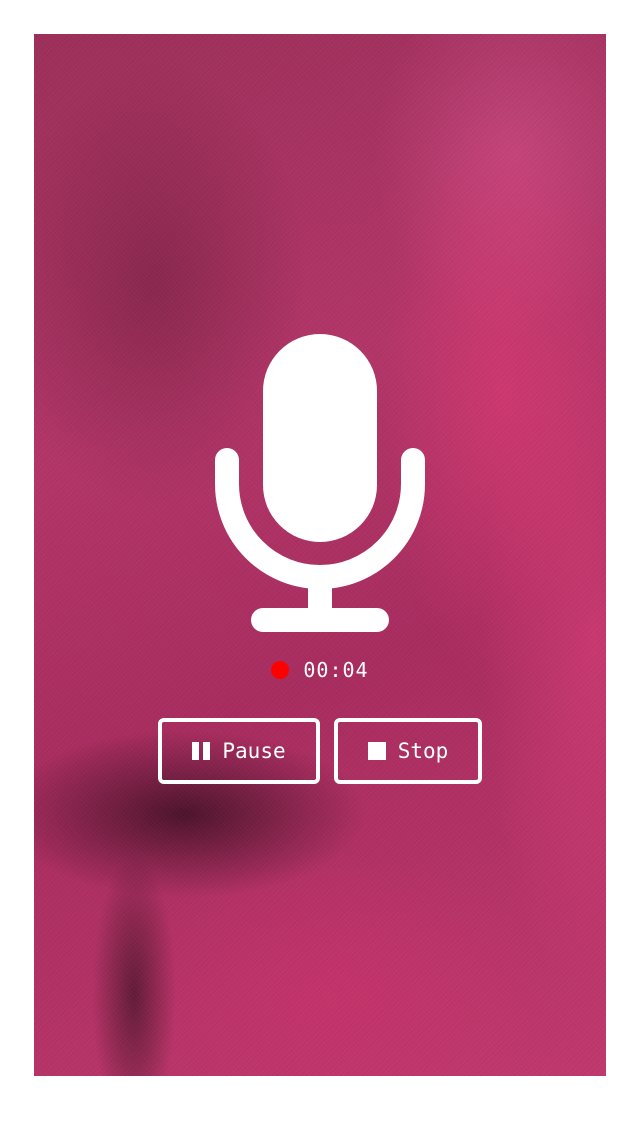  What do you see at coordinates (280, 670) in the screenshot?
I see `recording-indicator-dot` at bounding box center [280, 670].